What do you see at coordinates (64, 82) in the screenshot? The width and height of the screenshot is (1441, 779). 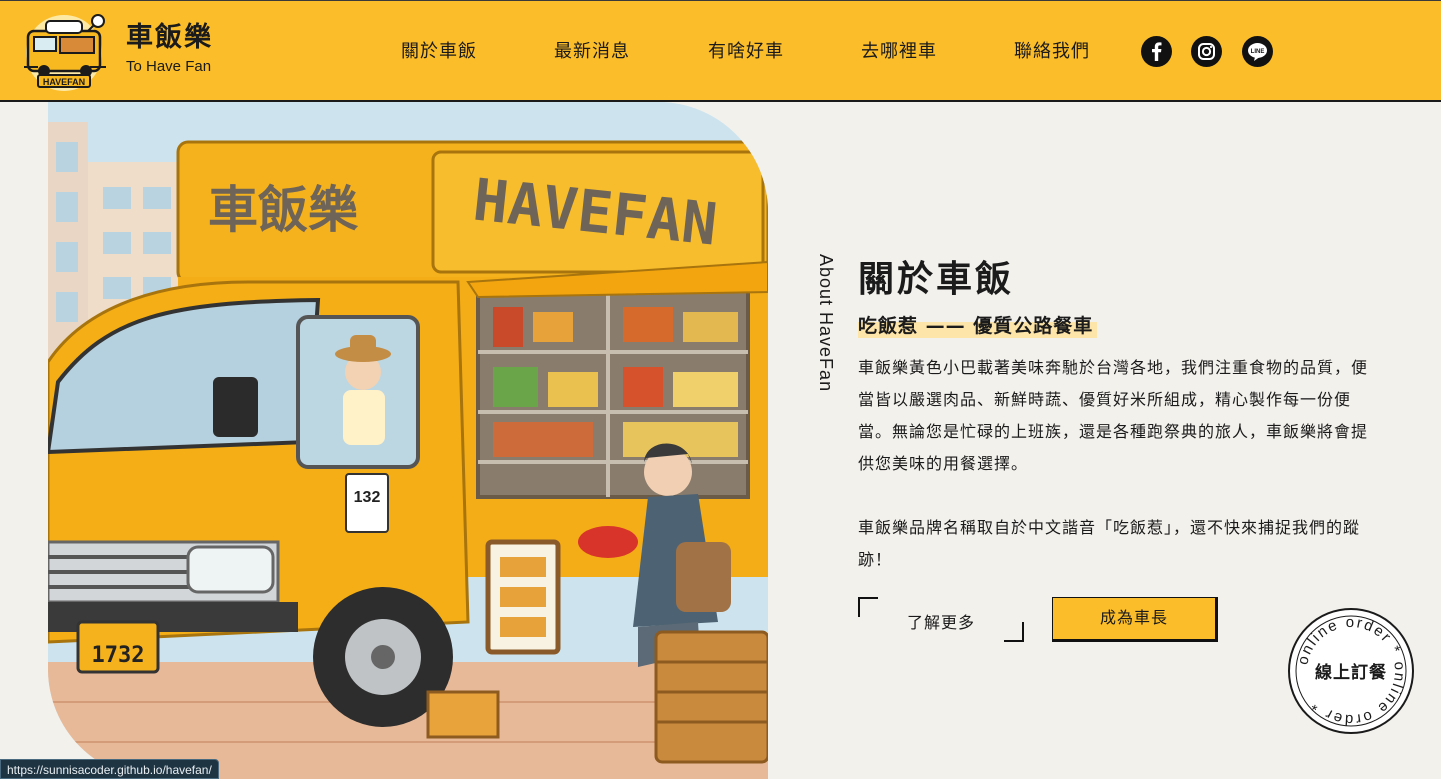 I see `svg-text: HAVEFAN` at bounding box center [64, 82].